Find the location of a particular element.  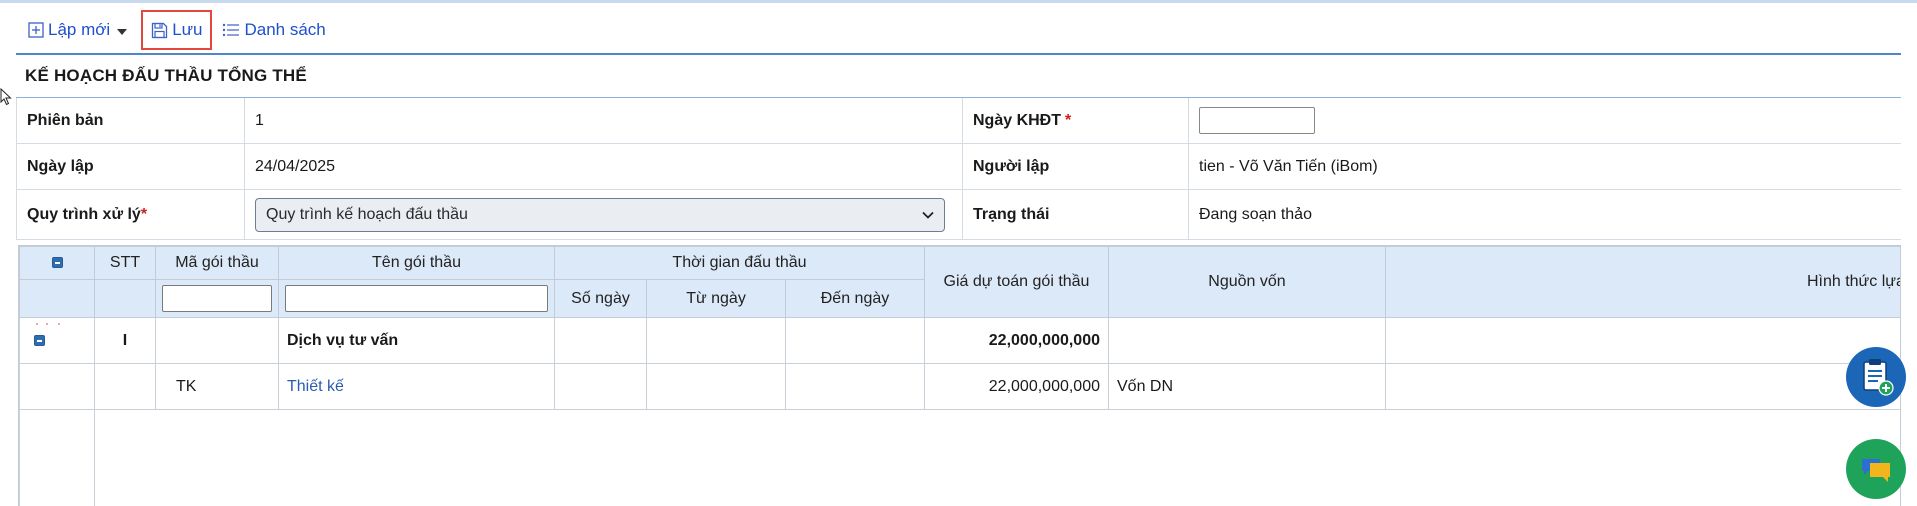

row-code: TK is located at coordinates (217, 386).